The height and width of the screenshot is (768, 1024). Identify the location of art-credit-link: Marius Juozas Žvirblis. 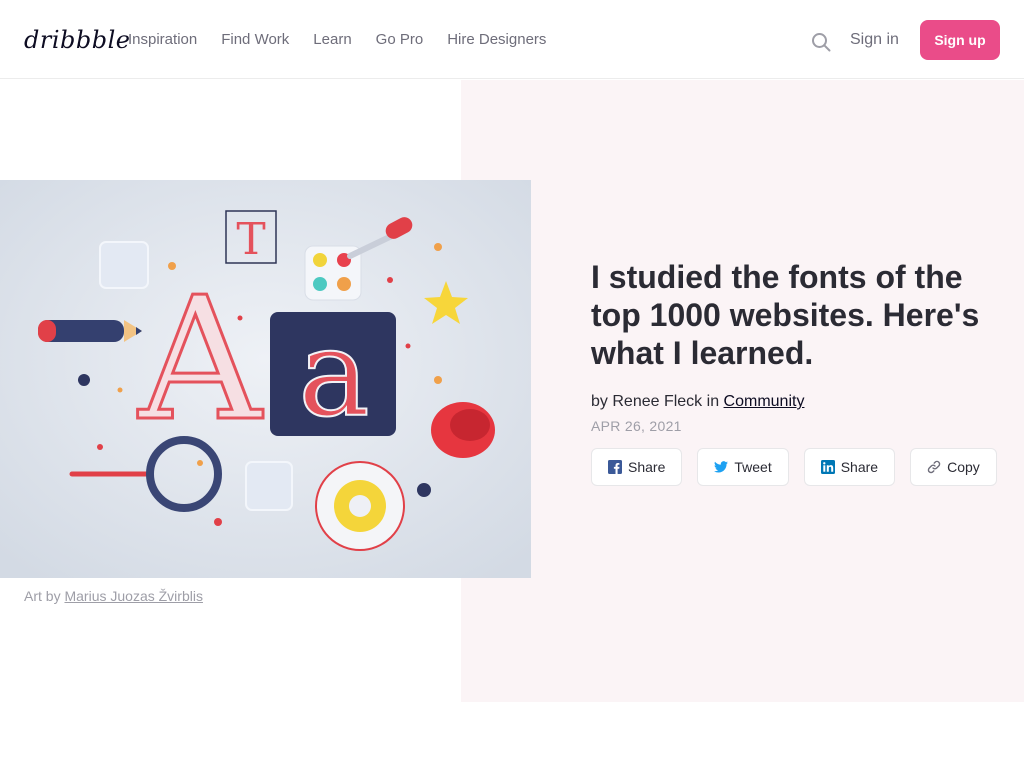
(133, 596).